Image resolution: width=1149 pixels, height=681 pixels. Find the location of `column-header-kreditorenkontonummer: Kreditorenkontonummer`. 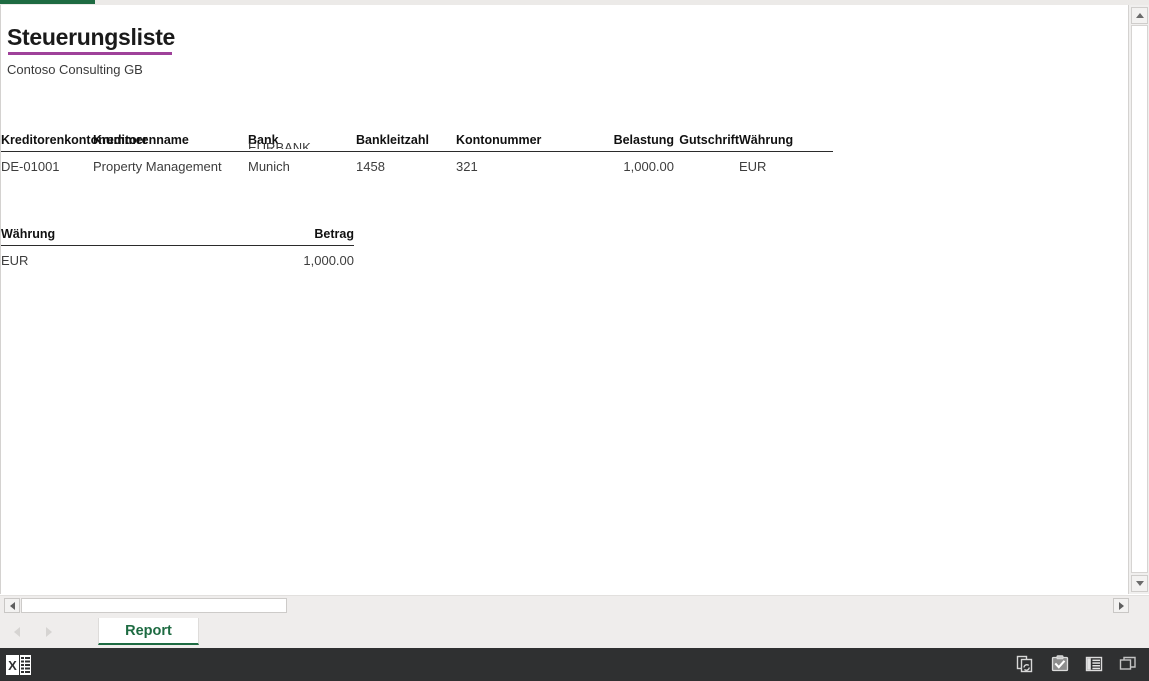

column-header-kreditorenkontonummer: Kreditorenkontonummer is located at coordinates (74, 142).